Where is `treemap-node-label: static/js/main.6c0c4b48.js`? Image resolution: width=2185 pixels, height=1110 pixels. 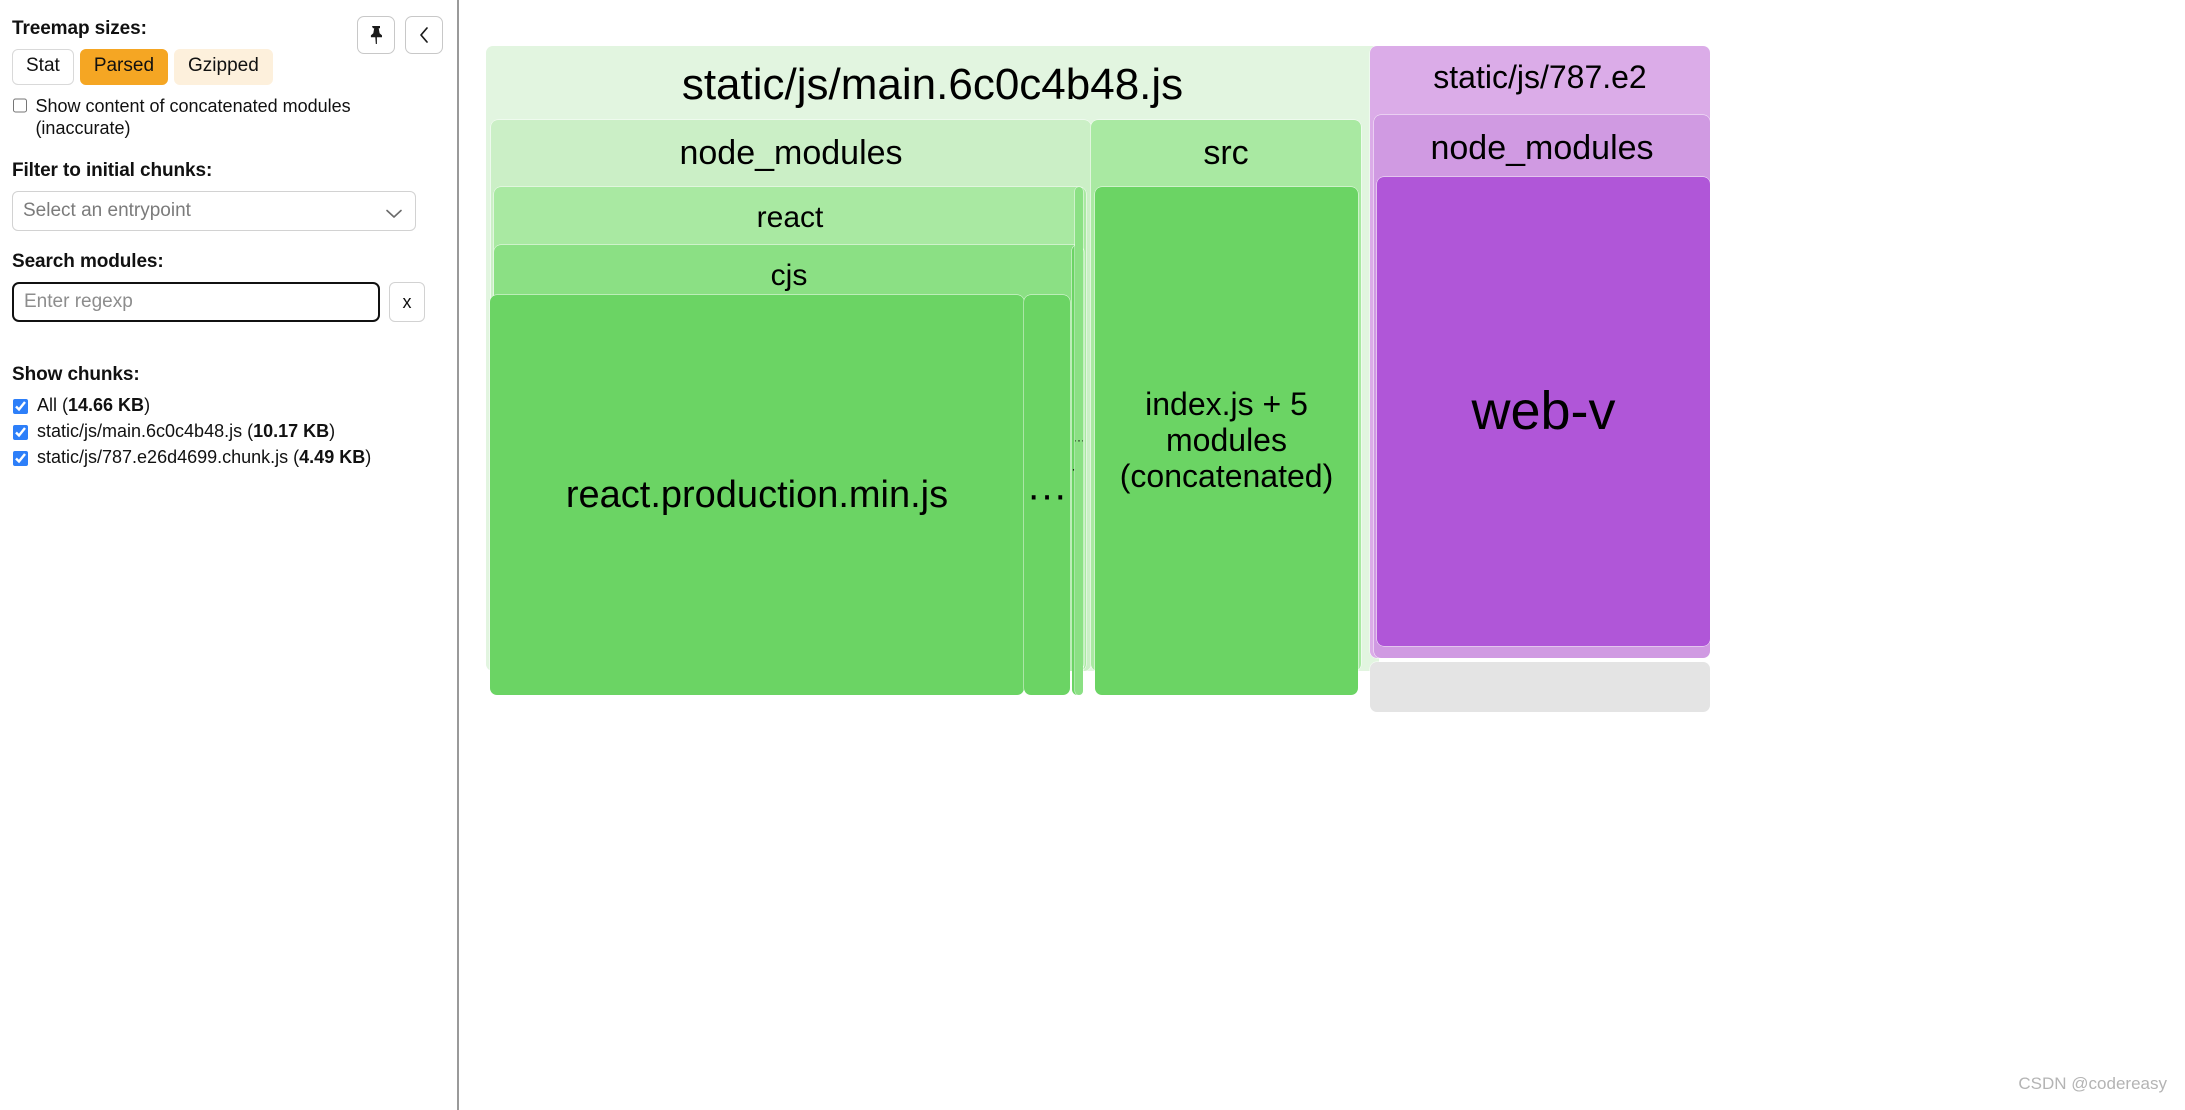
treemap-node-label: static/js/main.6c0c4b48.js is located at coordinates (932, 84).